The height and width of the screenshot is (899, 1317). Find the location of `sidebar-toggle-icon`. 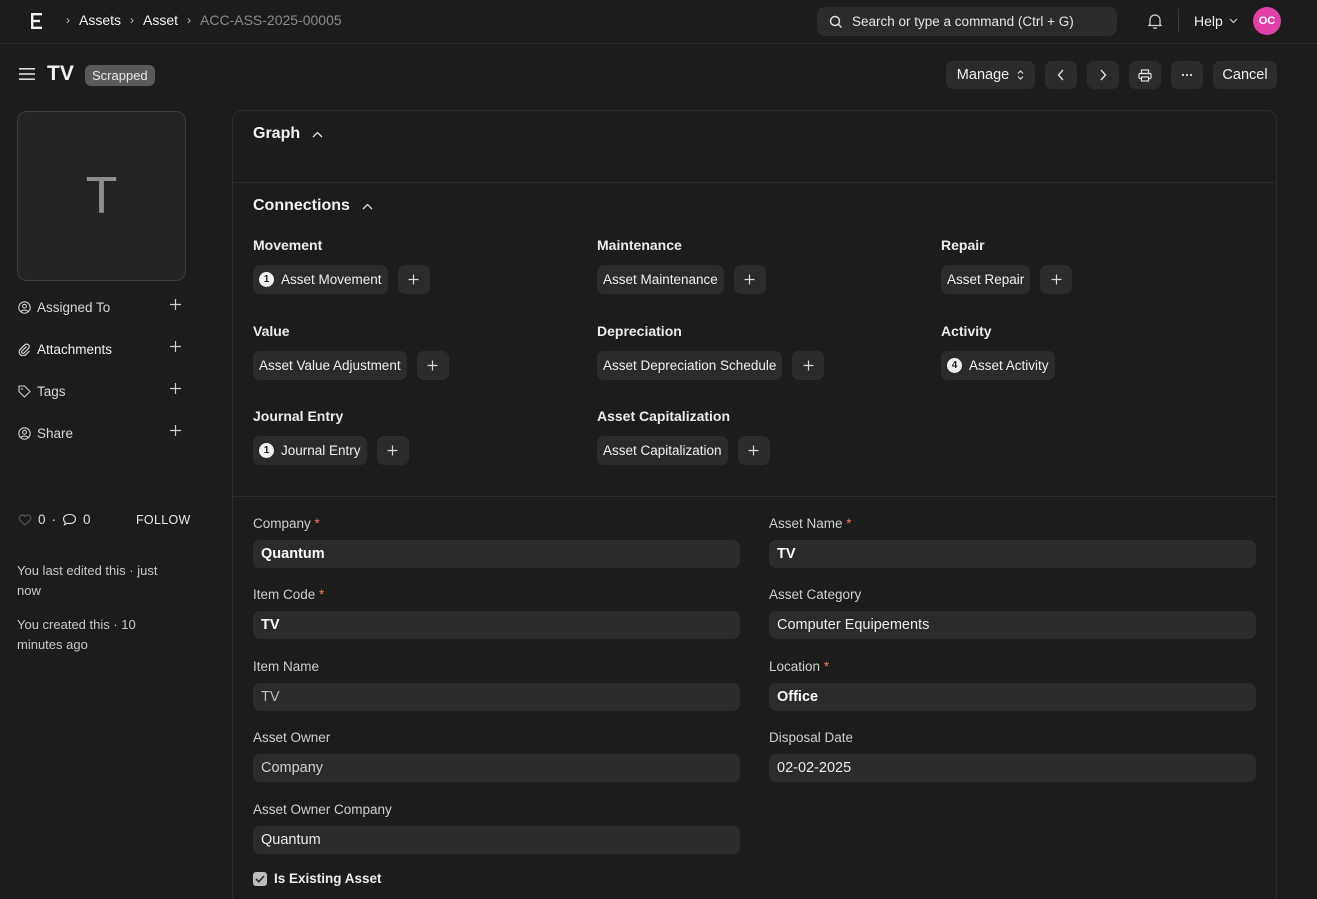

sidebar-toggle-icon is located at coordinates (27, 74).